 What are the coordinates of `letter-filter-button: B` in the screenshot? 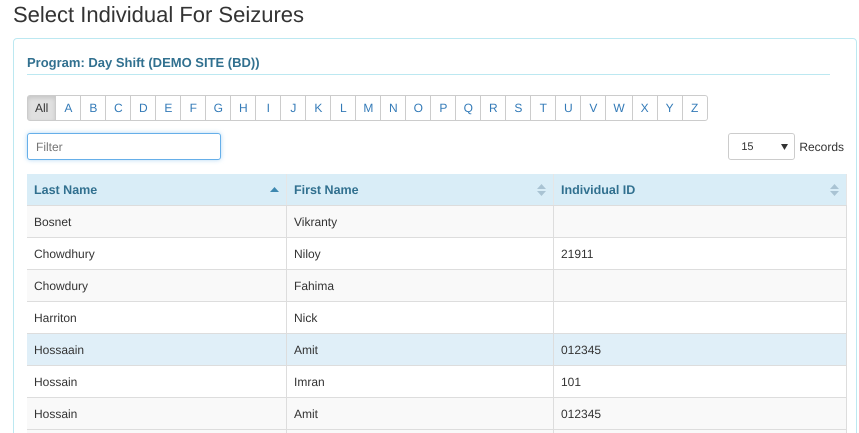 It's located at (93, 108).